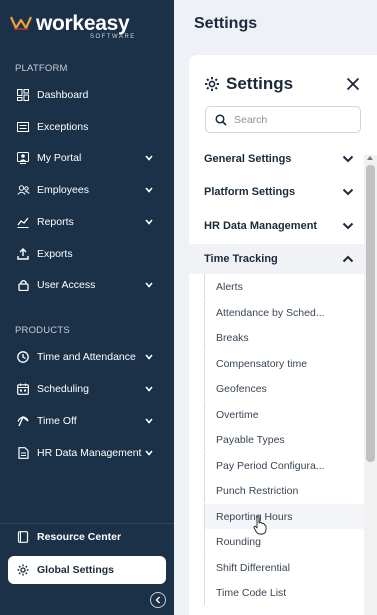 The width and height of the screenshot is (377, 615). What do you see at coordinates (42, 330) in the screenshot?
I see `products-section-label: PRODUCTS` at bounding box center [42, 330].